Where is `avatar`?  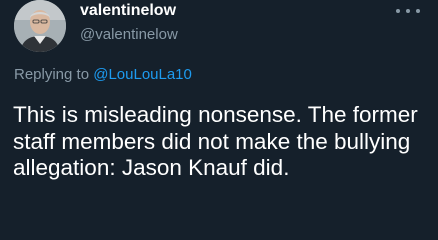 avatar is located at coordinates (40, 26).